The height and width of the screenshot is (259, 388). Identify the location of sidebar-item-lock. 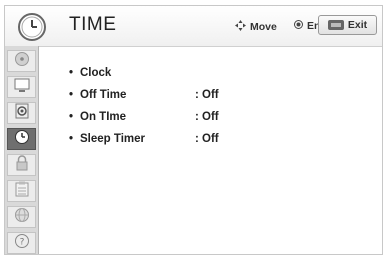
(21, 165).